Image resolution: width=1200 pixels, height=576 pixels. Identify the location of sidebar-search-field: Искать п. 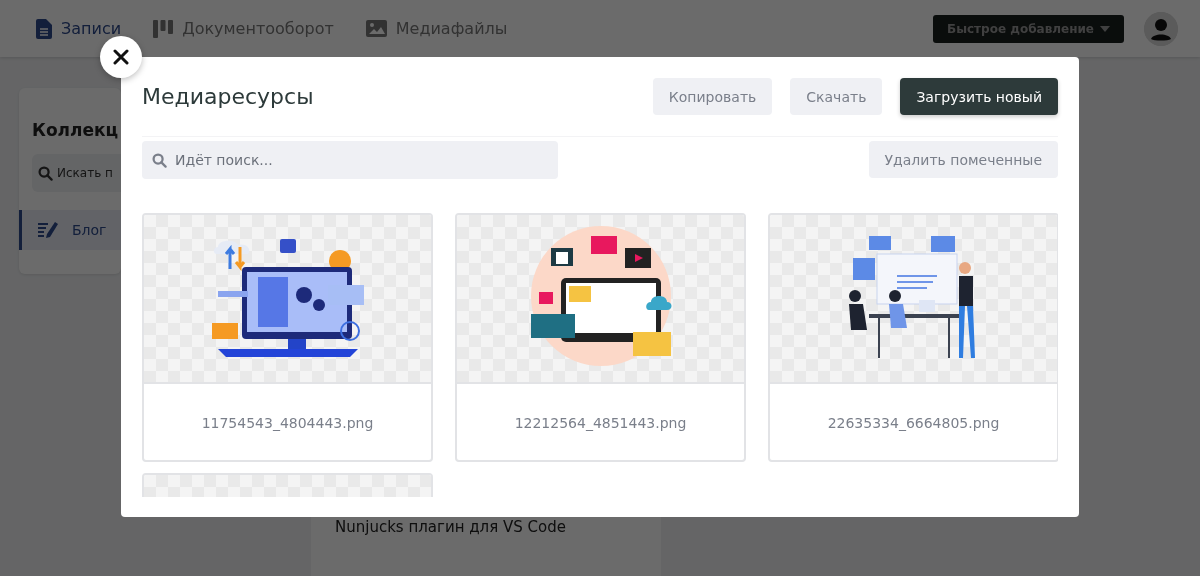
(76, 173).